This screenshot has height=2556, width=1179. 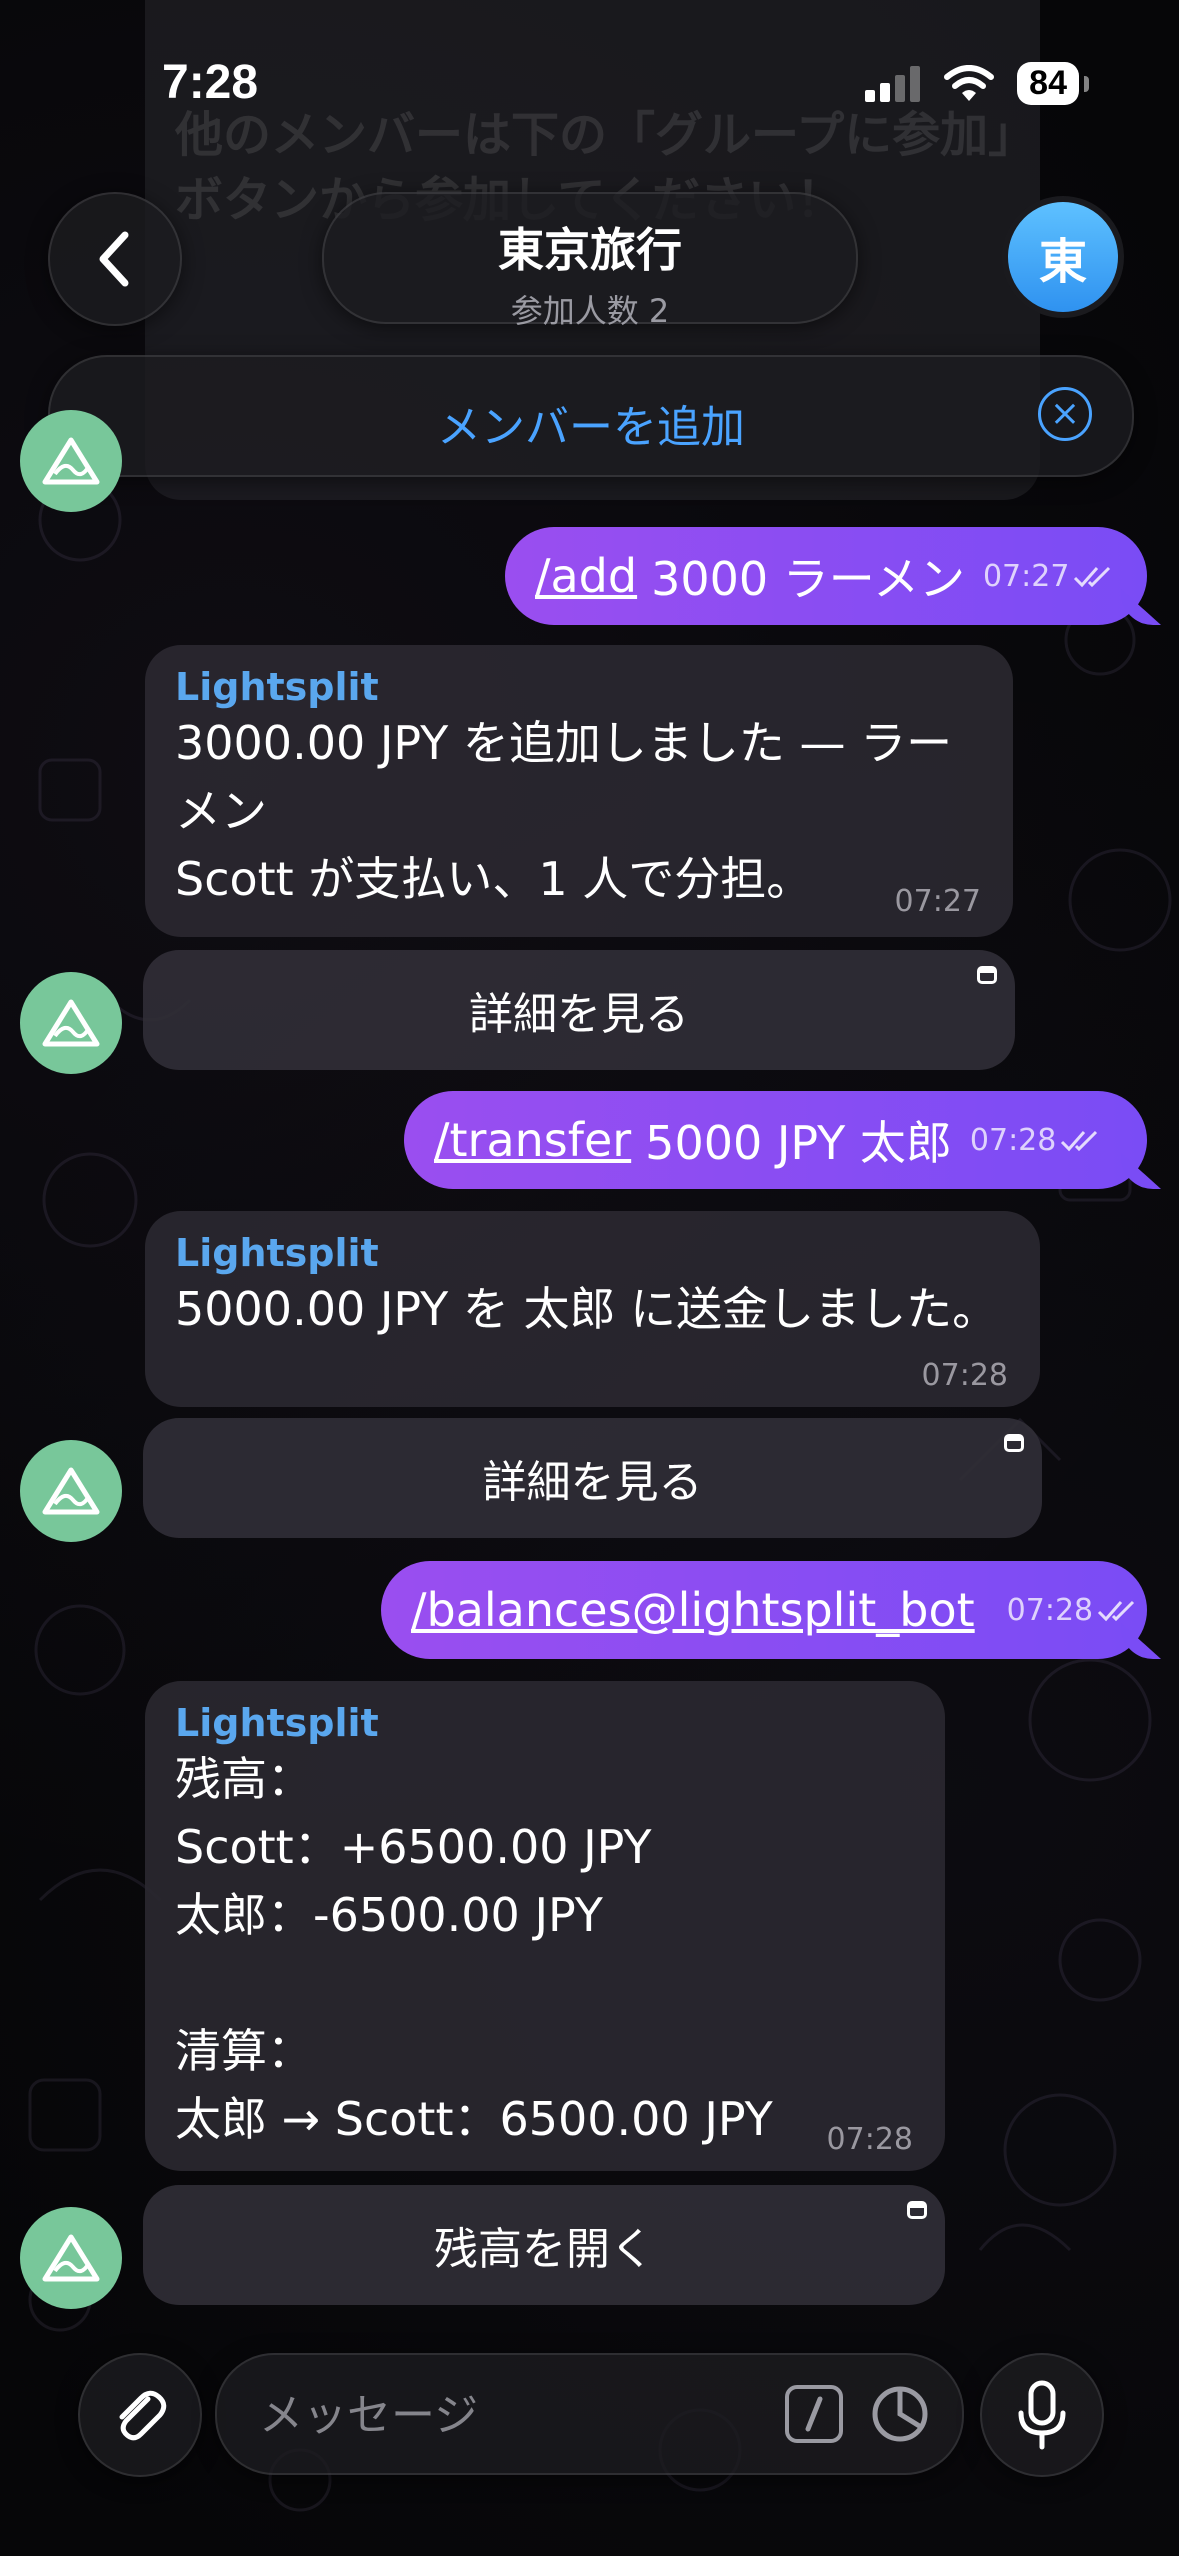 I want to click on chat-title: 東京旅行, so click(x=590, y=250).